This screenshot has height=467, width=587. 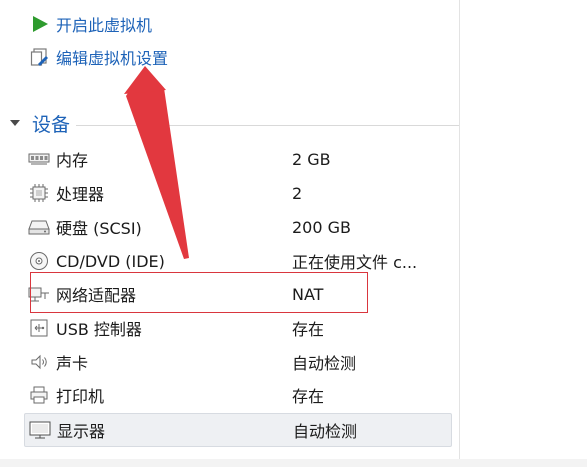 I want to click on device-value: 200 GB, so click(x=321, y=227).